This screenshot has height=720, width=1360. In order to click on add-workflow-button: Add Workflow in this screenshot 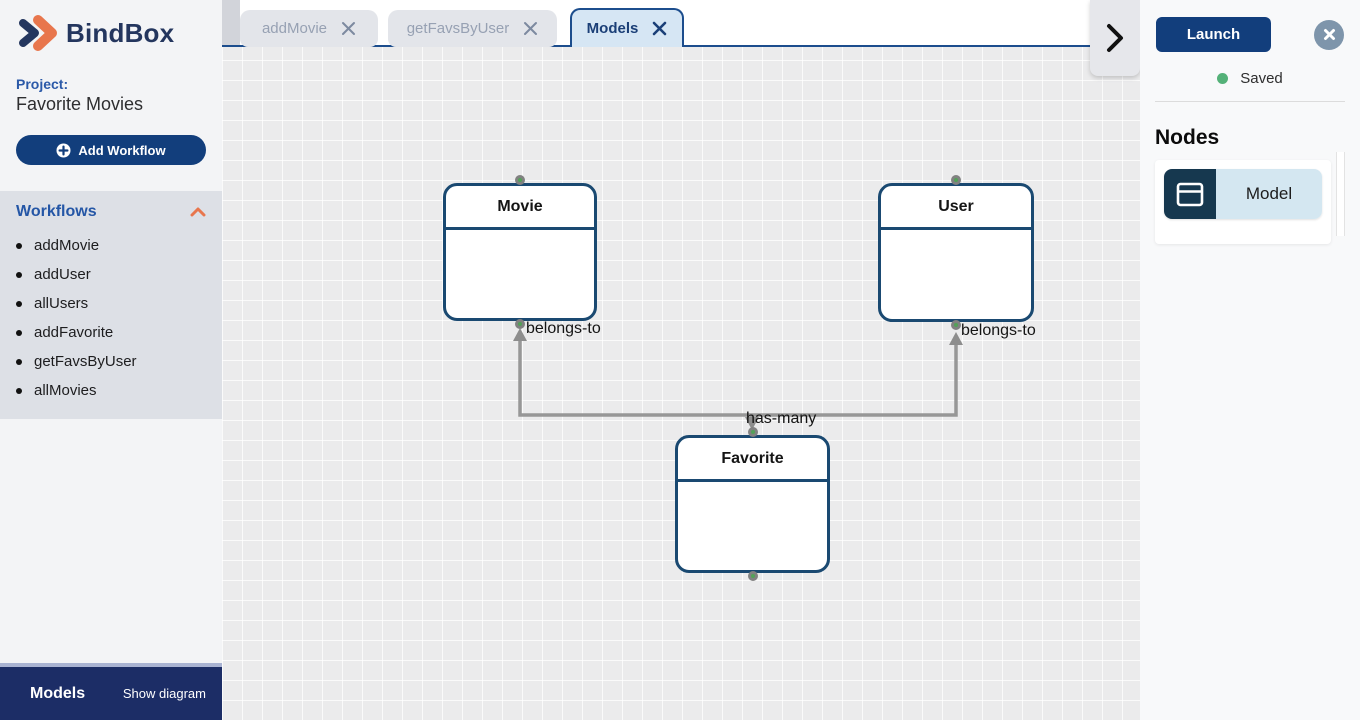, I will do `click(111, 150)`.